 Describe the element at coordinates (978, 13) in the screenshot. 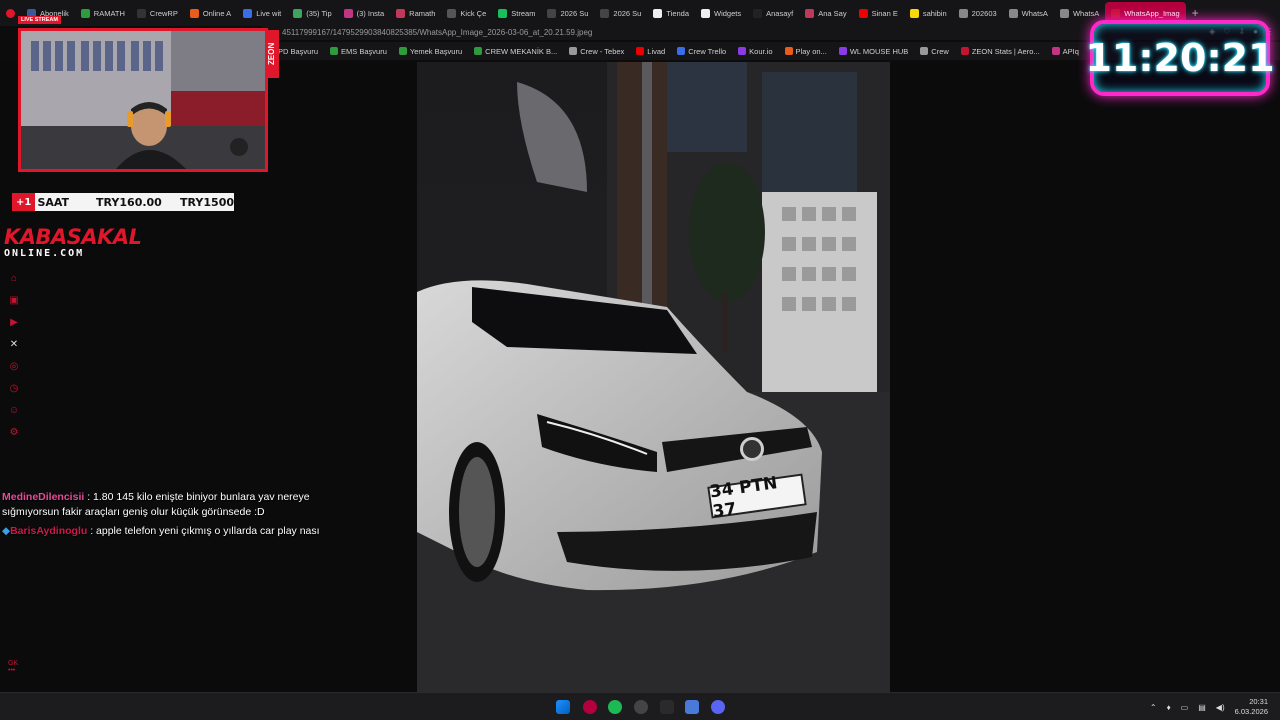

I see `browser-tab: 202603` at that location.